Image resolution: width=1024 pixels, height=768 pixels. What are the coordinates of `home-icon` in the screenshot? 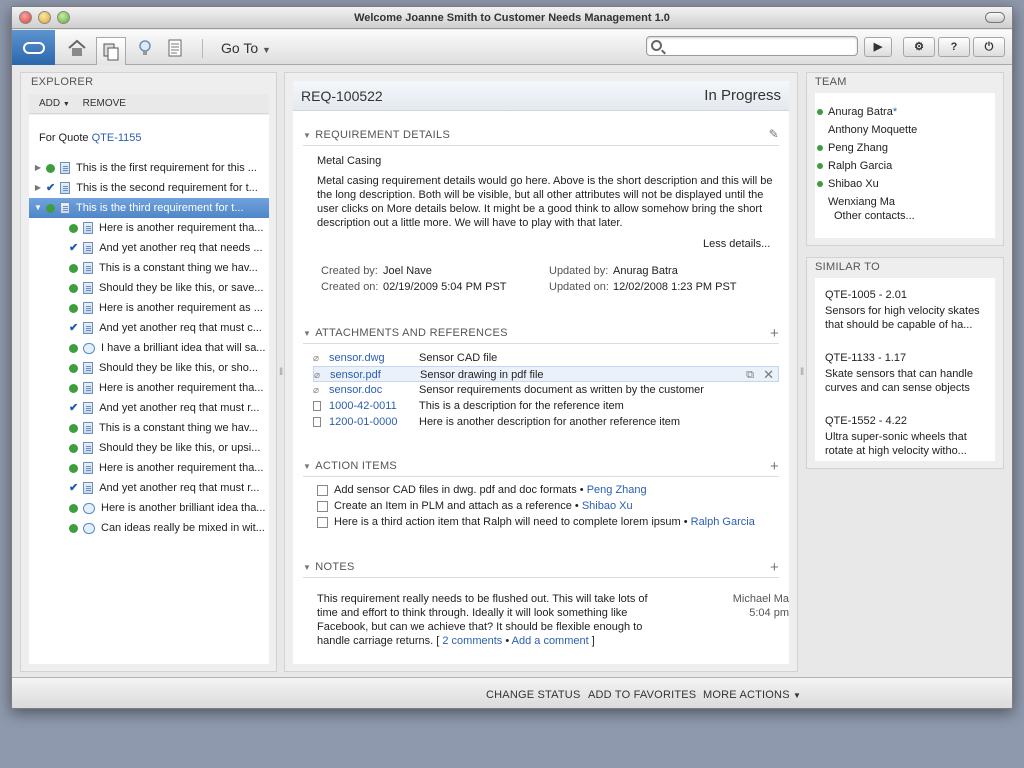 It's located at (77, 48).